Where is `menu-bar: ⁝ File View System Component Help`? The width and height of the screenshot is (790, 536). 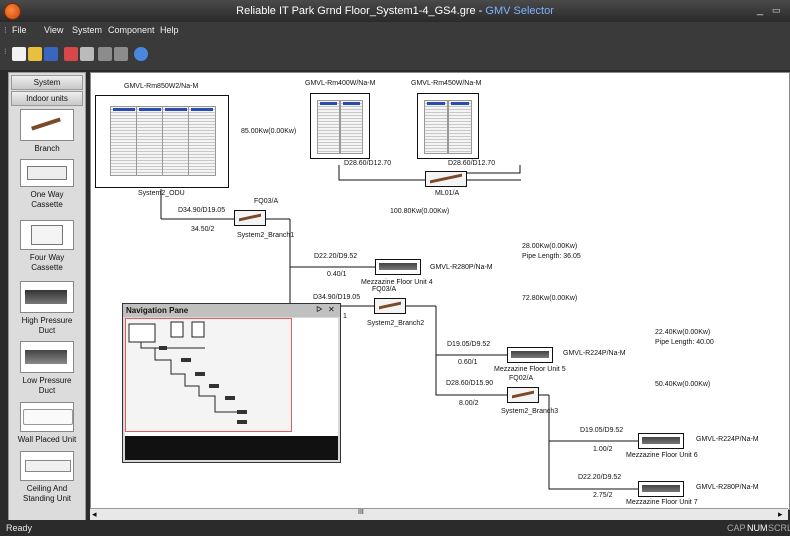 menu-bar: ⁝ File View System Component Help is located at coordinates (395, 31).